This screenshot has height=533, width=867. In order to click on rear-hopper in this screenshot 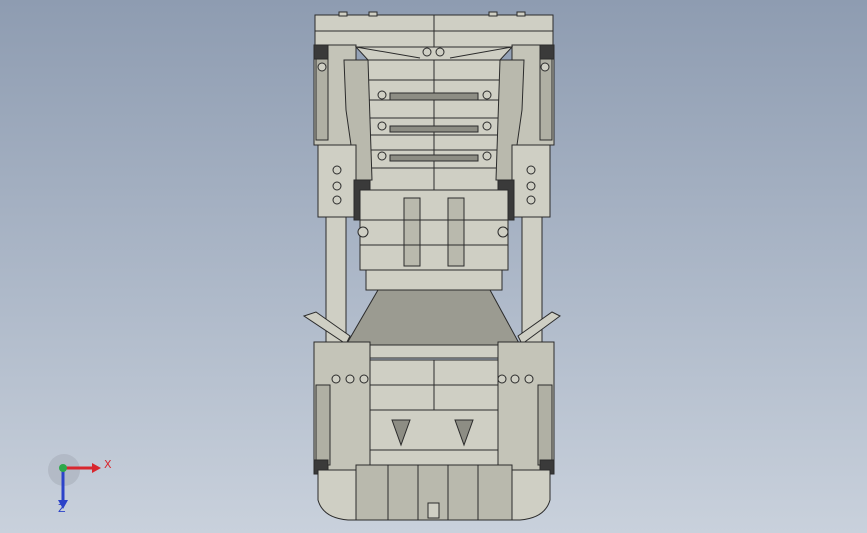, I will do `click(433, 317)`.